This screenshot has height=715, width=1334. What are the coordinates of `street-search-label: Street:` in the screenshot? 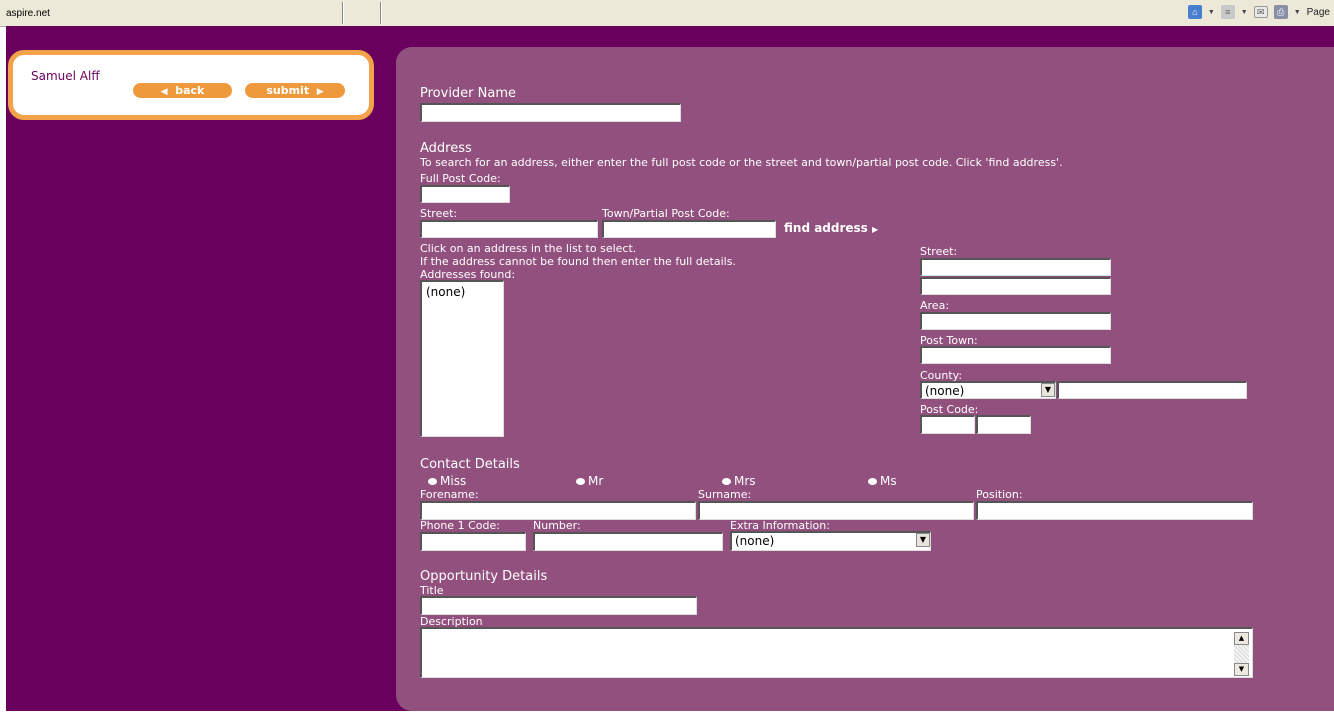 It's located at (439, 213).